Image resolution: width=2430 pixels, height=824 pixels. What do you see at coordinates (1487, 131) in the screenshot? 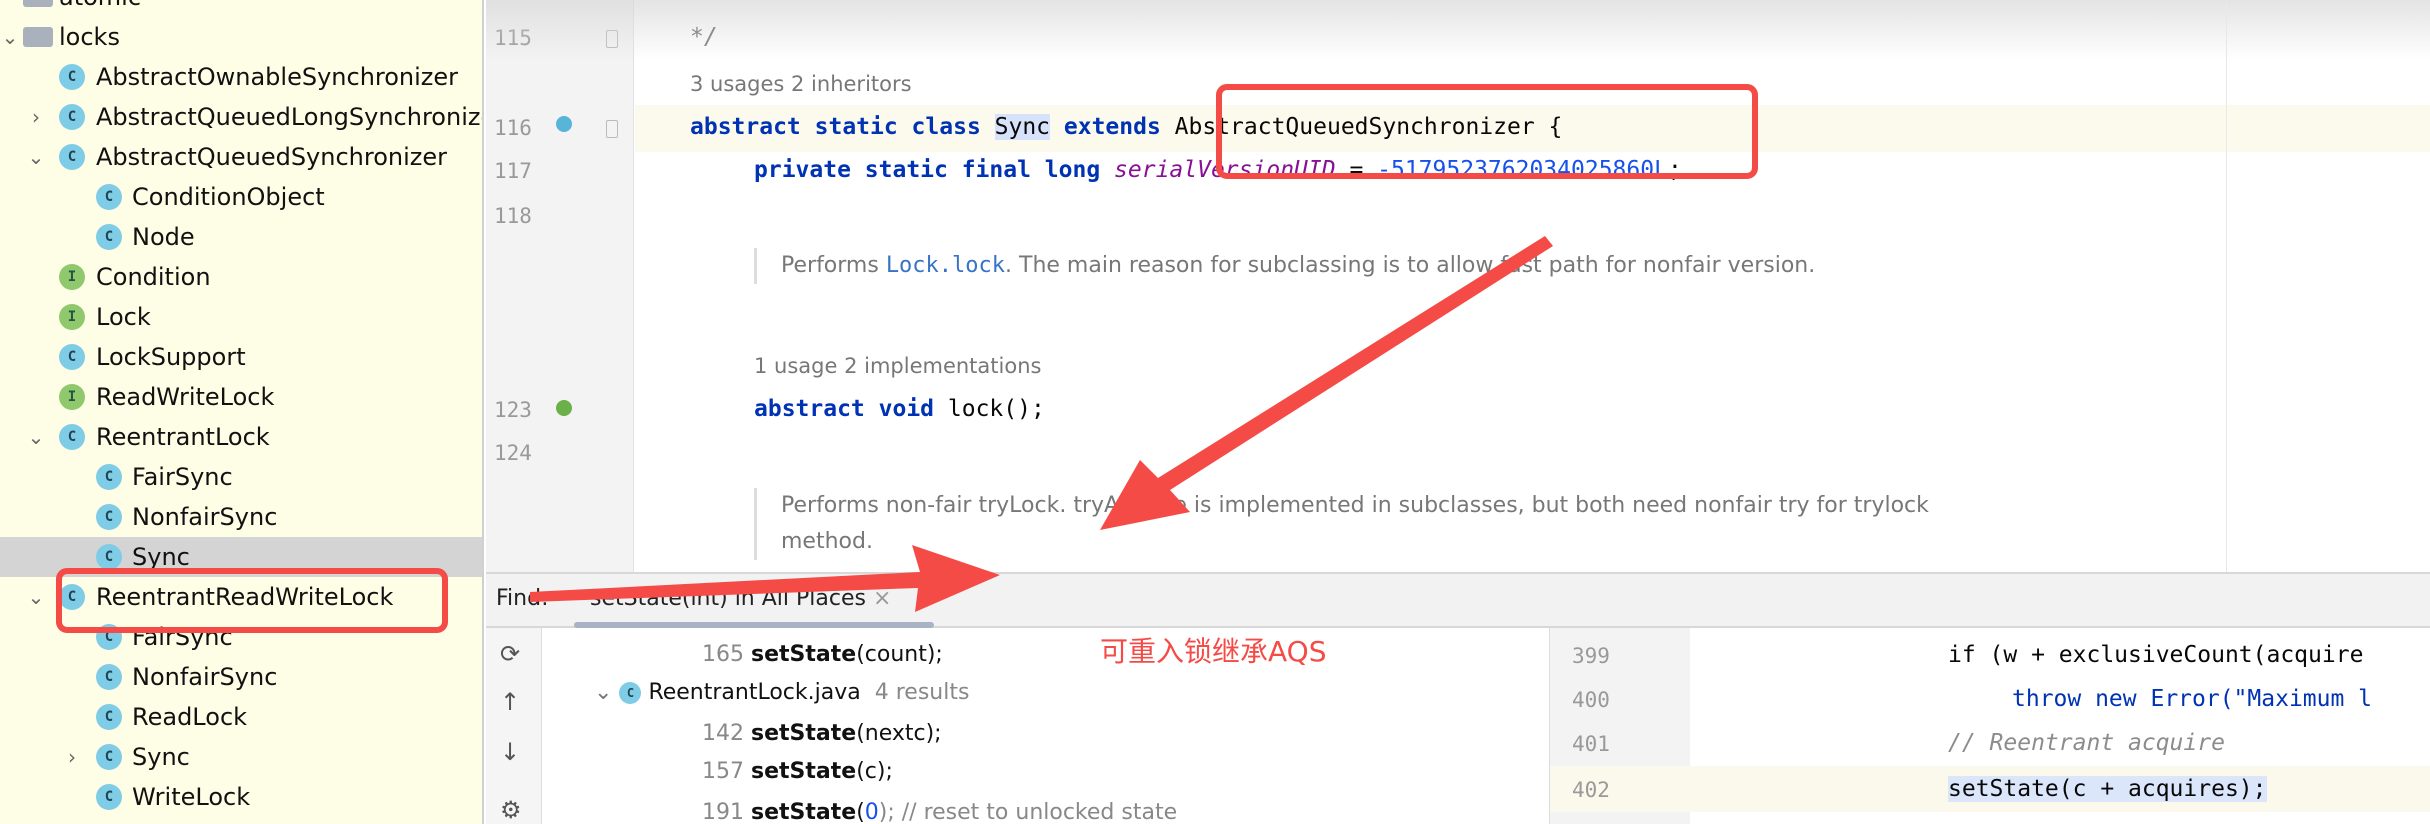
I see `highlight-box-aqs` at bounding box center [1487, 131].